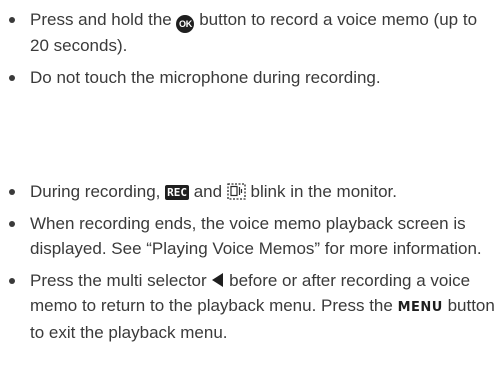 This screenshot has width=502, height=368. I want to click on text-segment: During recording,, so click(98, 191).